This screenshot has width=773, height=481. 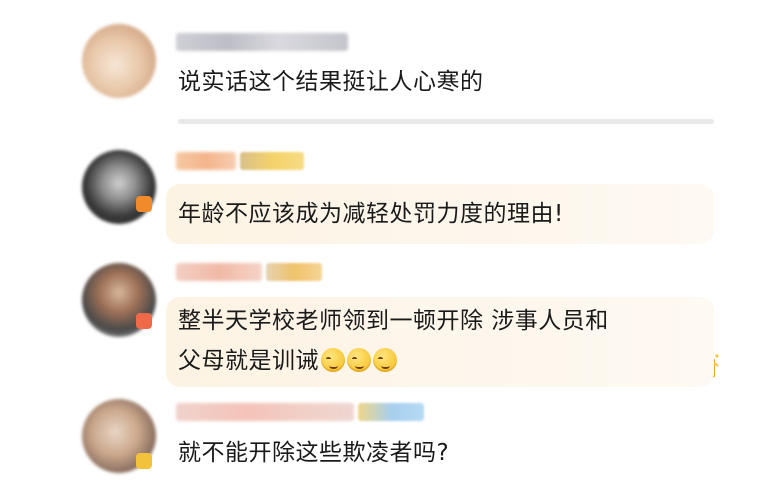 I want to click on comment-text: 说实话这个结果挺让人心寒的, so click(x=331, y=82).